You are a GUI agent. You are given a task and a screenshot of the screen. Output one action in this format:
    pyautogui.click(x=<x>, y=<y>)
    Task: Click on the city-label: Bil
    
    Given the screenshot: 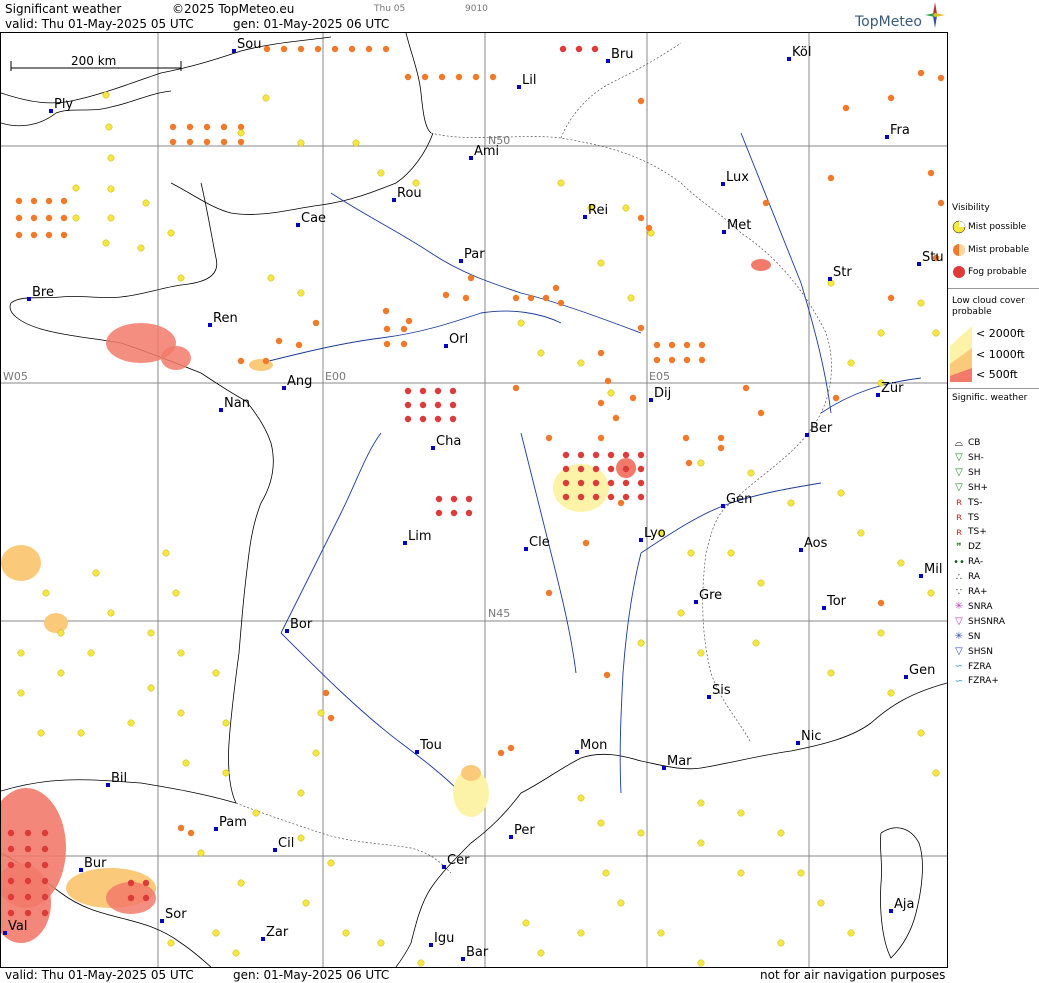 What is the action you would take?
    pyautogui.click(x=119, y=778)
    